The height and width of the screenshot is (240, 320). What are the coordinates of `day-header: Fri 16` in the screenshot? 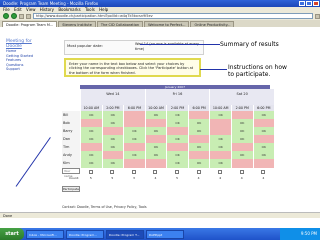 It's located at (177, 97).